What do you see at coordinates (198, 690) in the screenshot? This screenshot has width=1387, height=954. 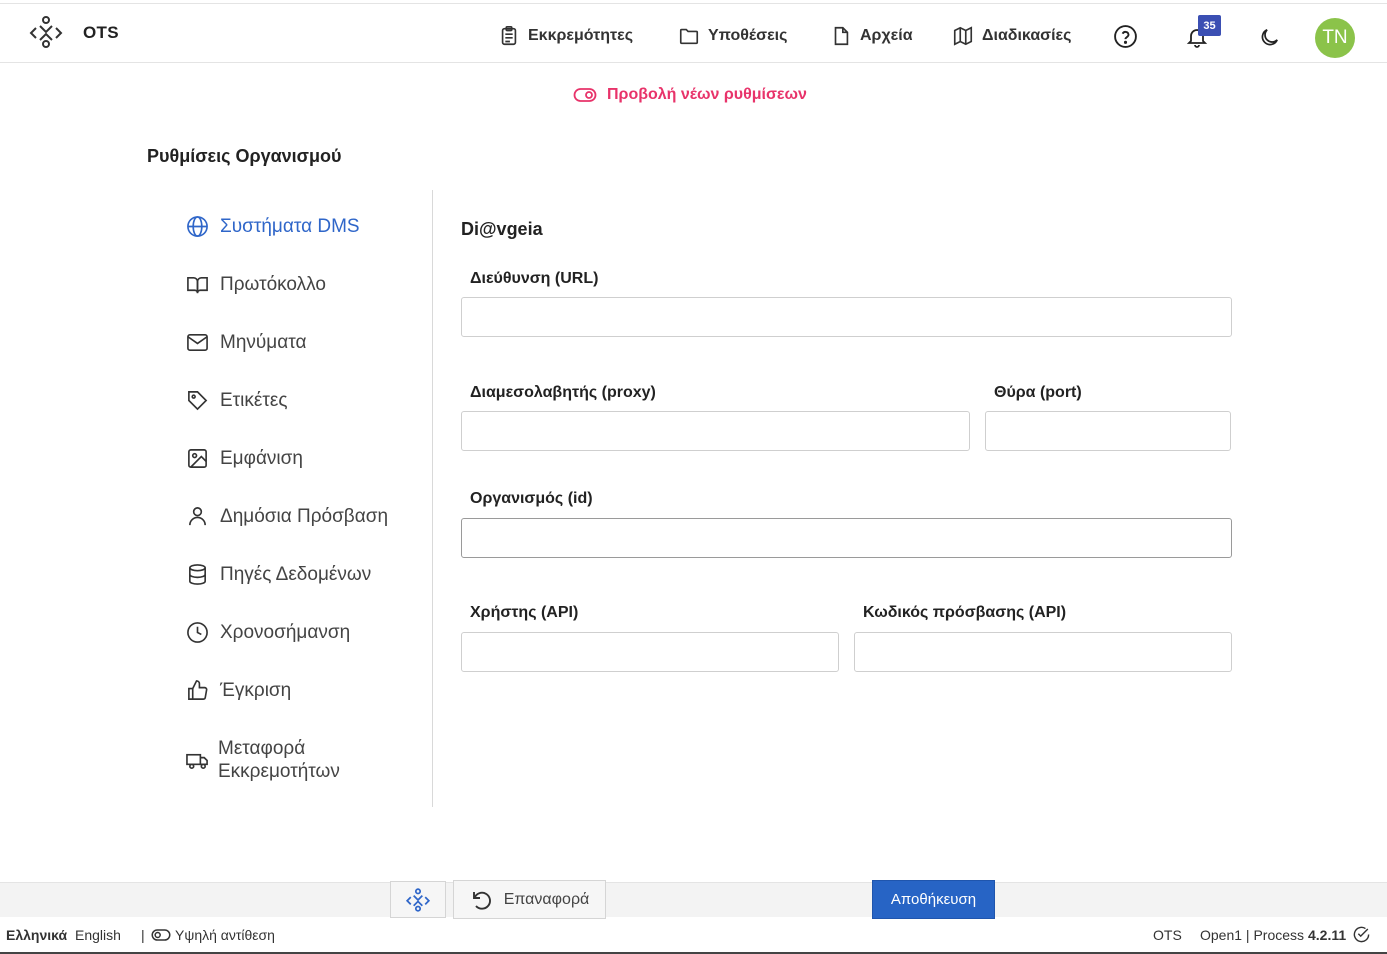 I see `thumbs-up-icon` at bounding box center [198, 690].